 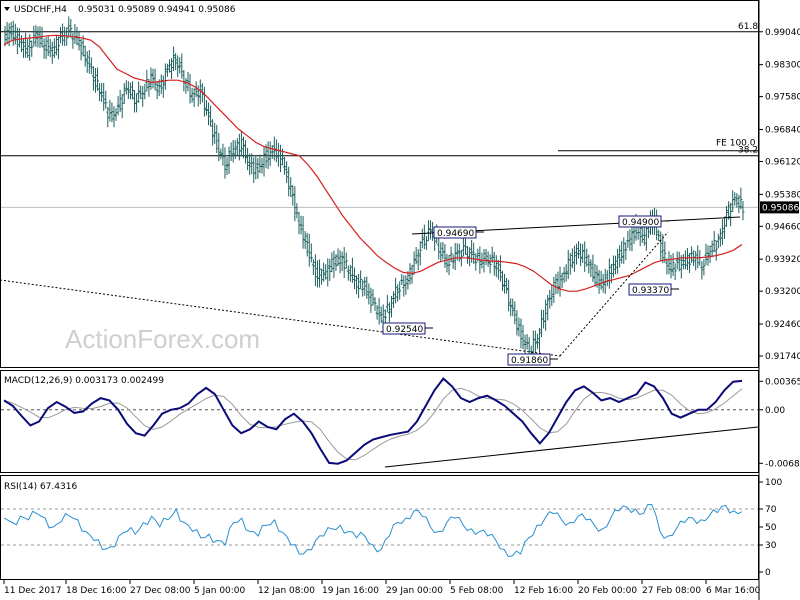 What do you see at coordinates (748, 27) in the screenshot?
I see `fib-618-label: 61.8` at bounding box center [748, 27].